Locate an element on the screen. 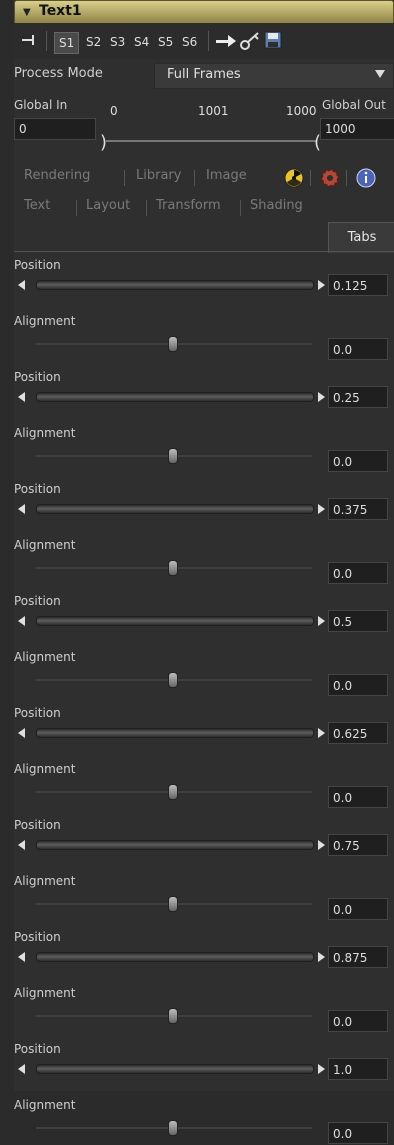  slot-s6-button: S6 is located at coordinates (189, 42).